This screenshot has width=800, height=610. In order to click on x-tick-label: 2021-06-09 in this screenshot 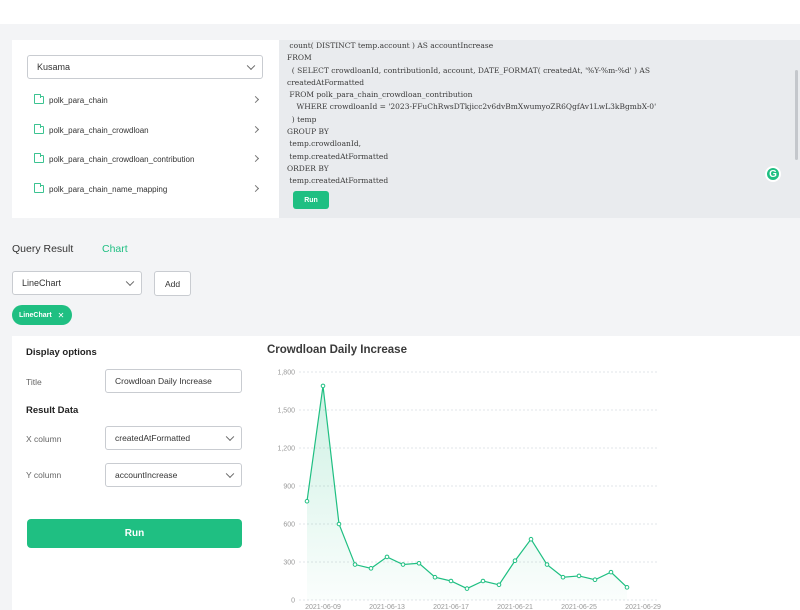, I will do `click(323, 607)`.